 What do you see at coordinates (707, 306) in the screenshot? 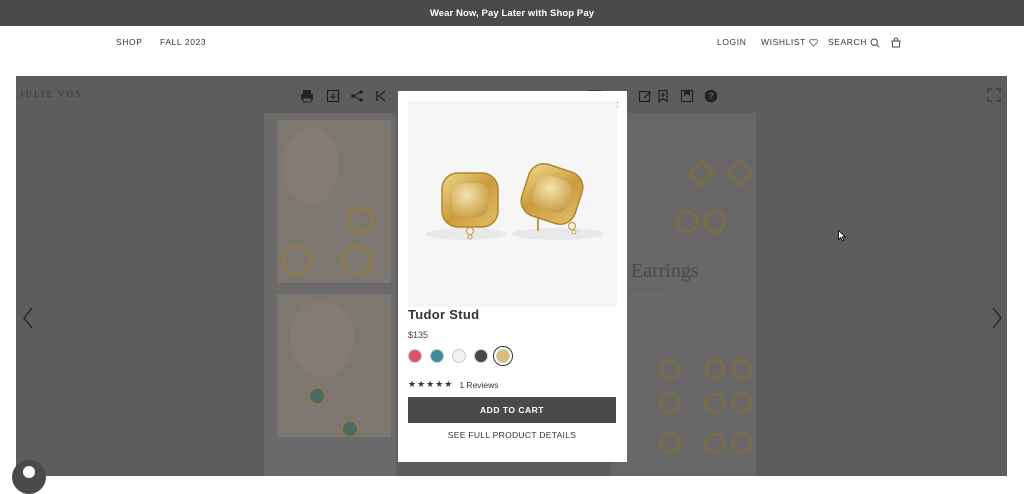
I see `earrings-illustrations` at bounding box center [707, 306].